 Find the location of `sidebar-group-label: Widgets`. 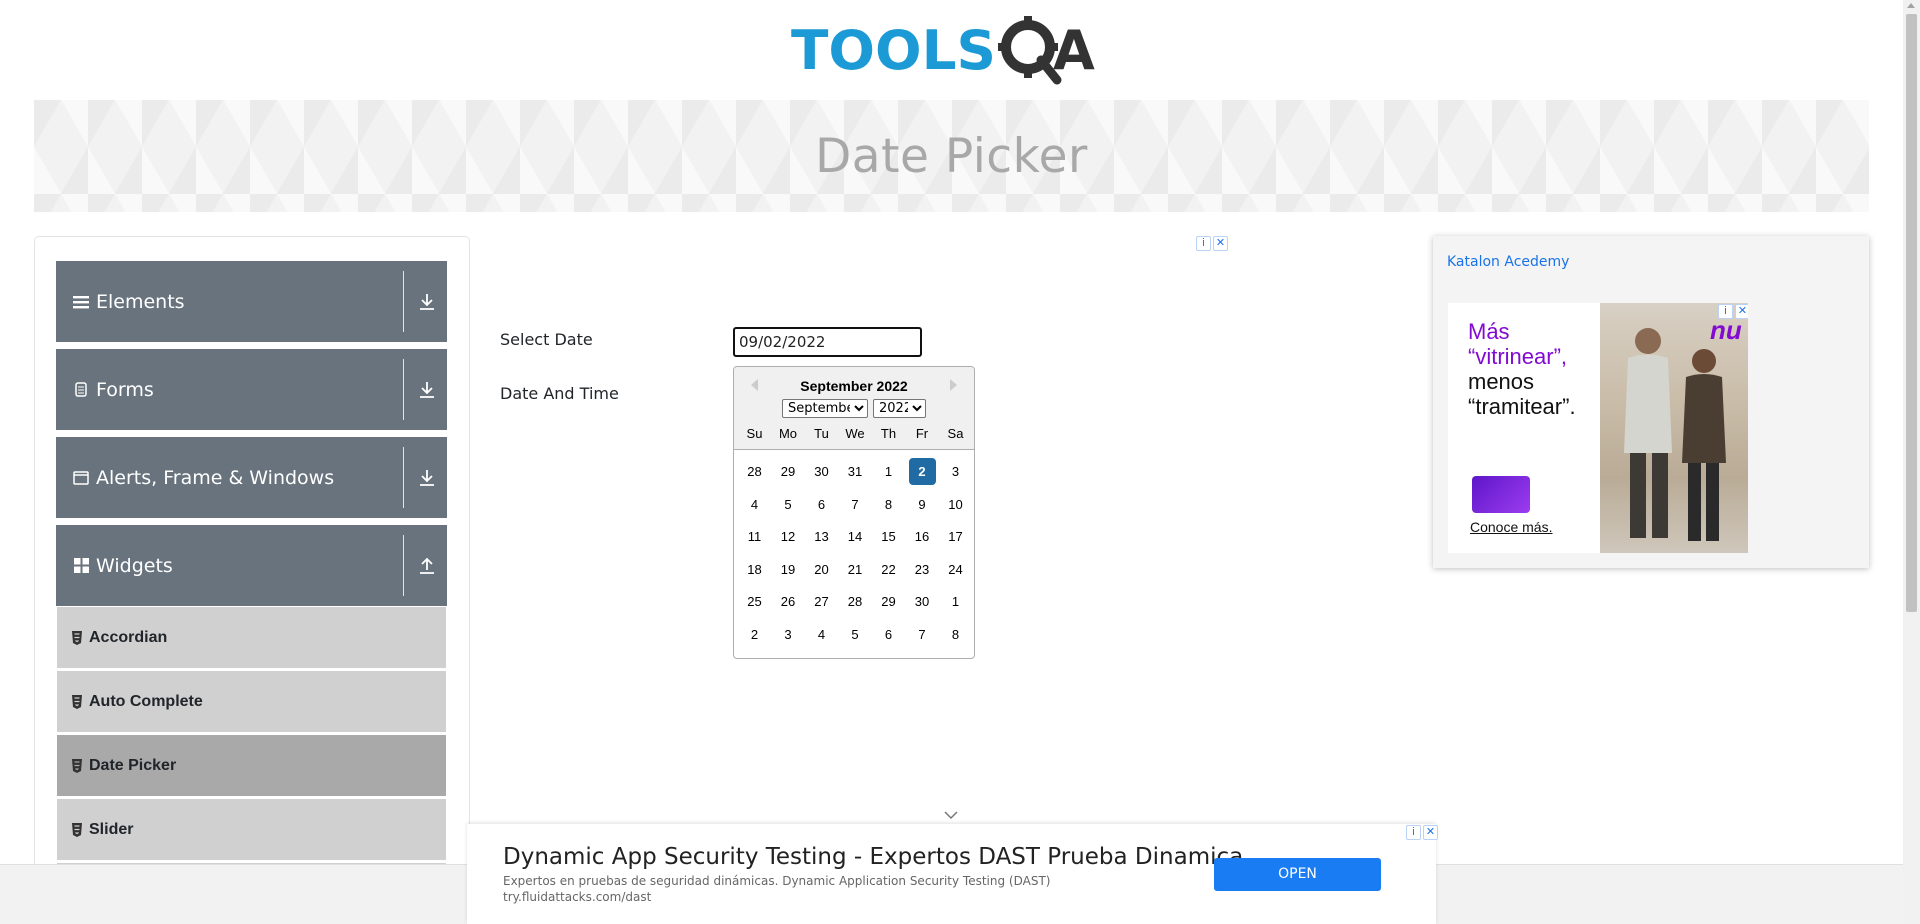

sidebar-group-label: Widgets is located at coordinates (134, 565).